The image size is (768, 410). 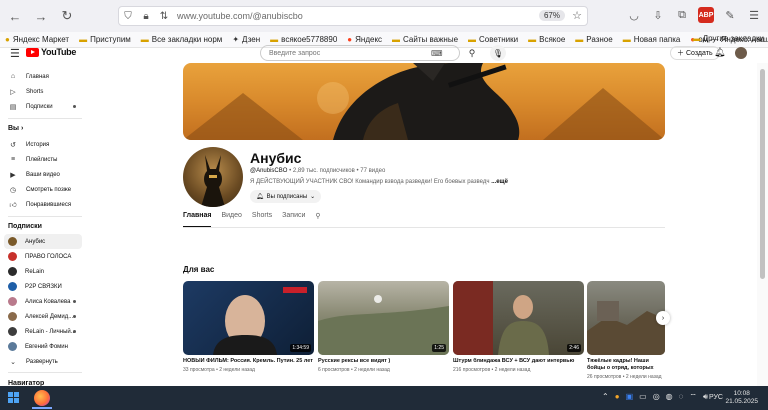 What do you see at coordinates (741, 53) in the screenshot?
I see `user-avatar` at bounding box center [741, 53].